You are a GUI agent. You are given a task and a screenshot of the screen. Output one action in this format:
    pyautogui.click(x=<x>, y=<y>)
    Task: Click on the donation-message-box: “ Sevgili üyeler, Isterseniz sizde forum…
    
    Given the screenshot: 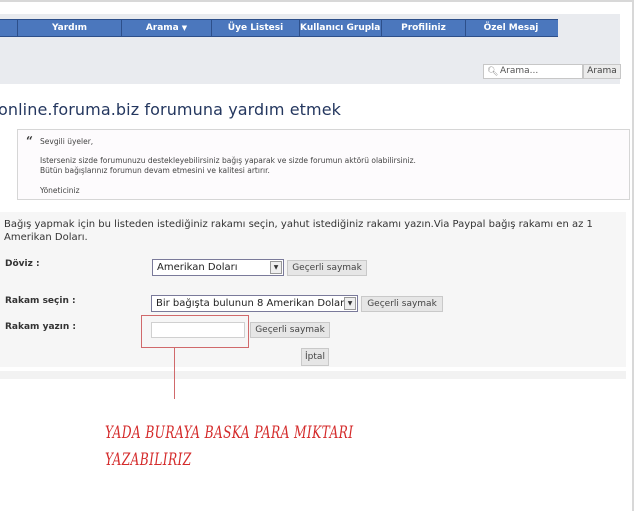 What is the action you would take?
    pyautogui.click(x=323, y=164)
    